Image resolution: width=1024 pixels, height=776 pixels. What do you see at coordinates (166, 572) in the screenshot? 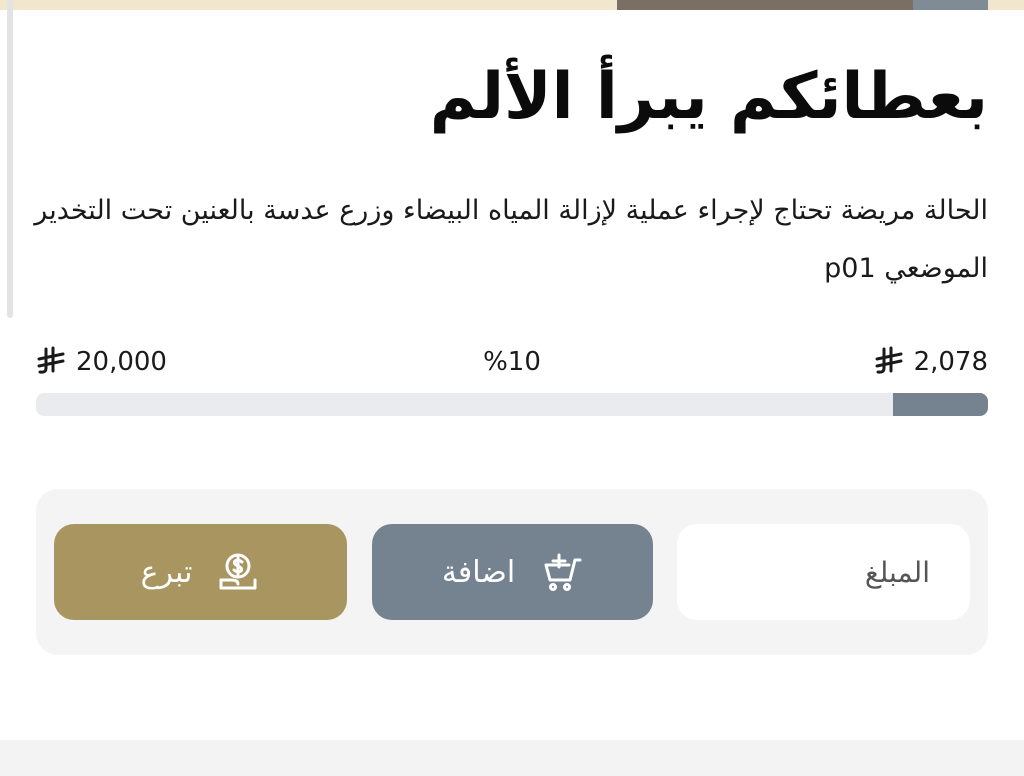
I see `donate-button-label: تبرع` at bounding box center [166, 572].